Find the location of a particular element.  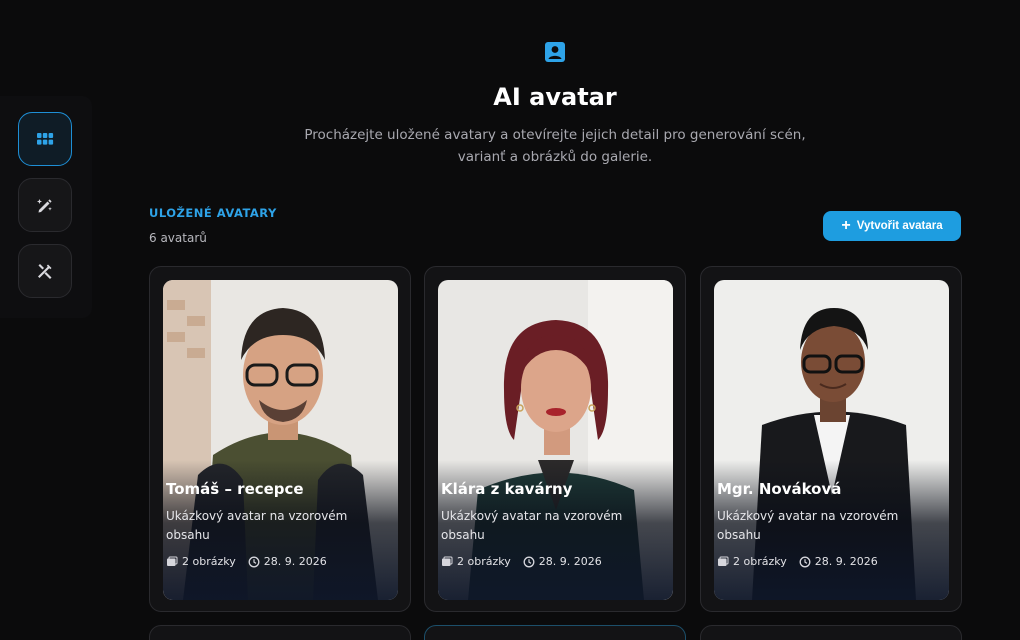

sidebar-item-edit is located at coordinates (45, 205).